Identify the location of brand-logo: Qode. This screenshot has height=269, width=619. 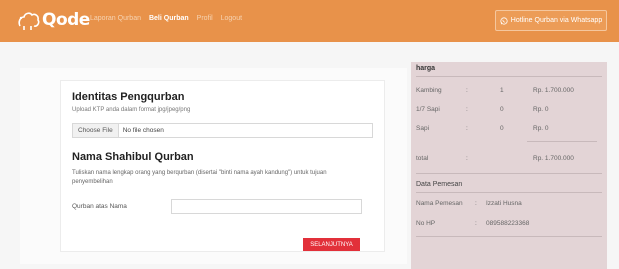
(53, 20).